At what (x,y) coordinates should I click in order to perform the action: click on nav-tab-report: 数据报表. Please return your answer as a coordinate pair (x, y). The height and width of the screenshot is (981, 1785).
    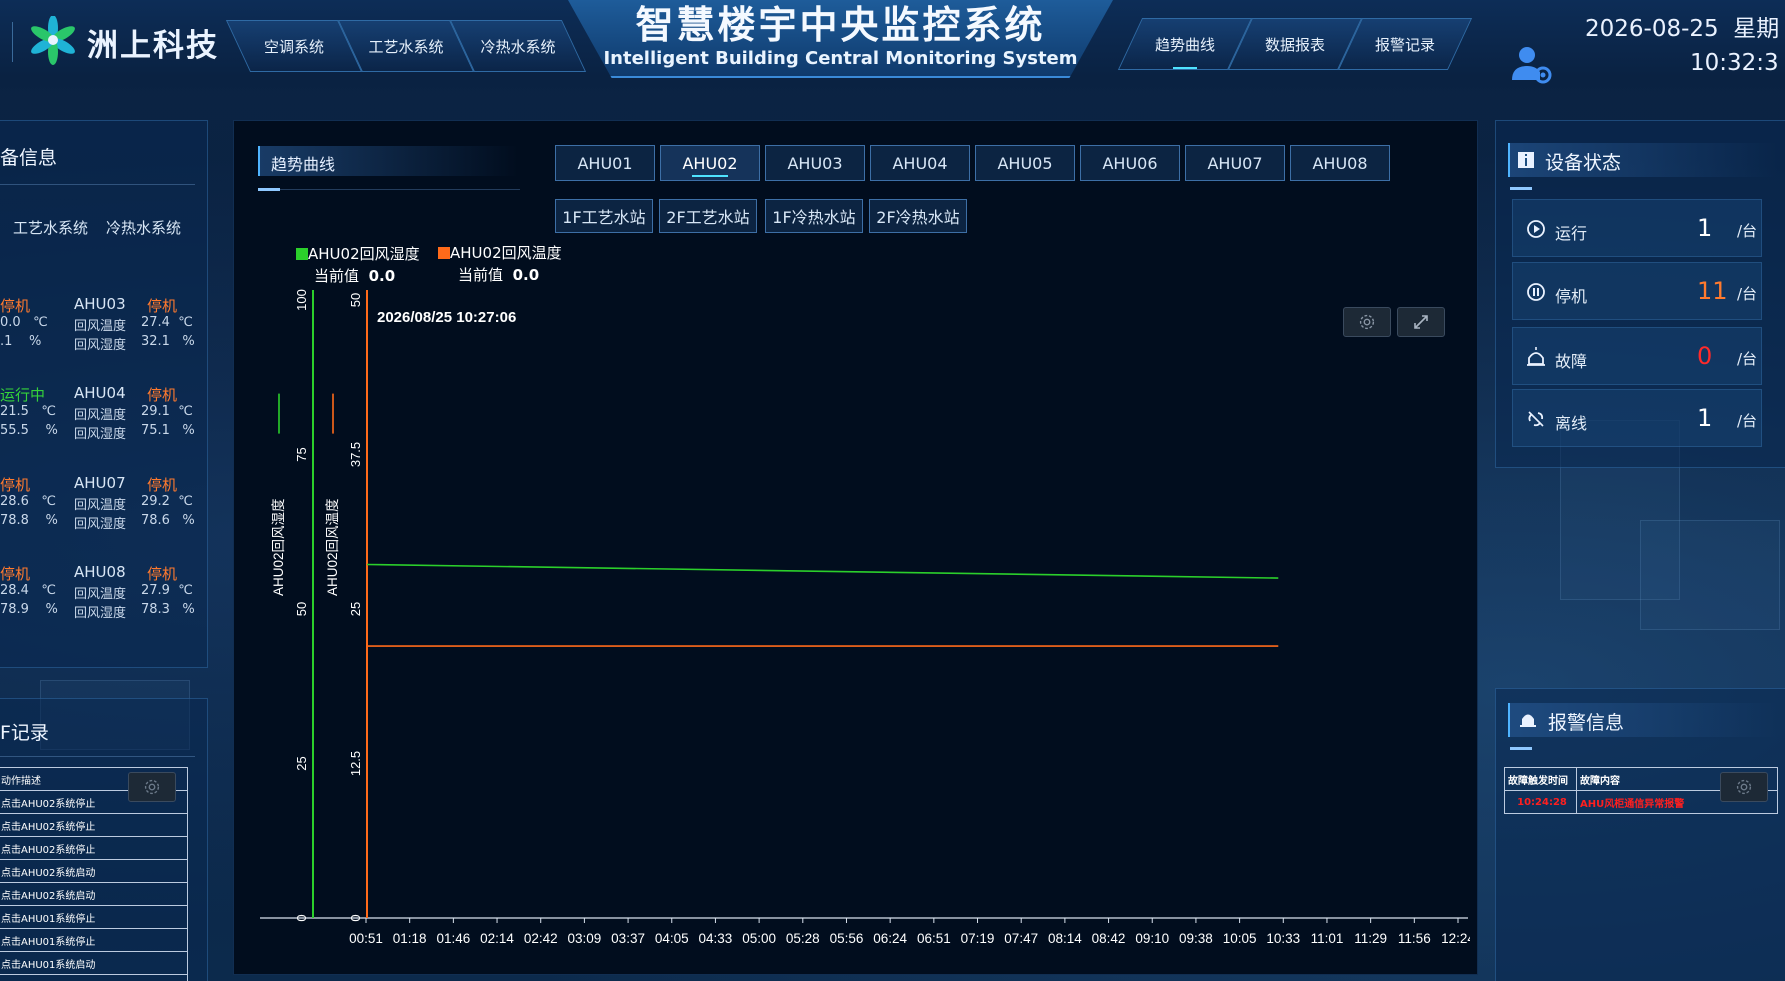
    Looking at the image, I should click on (1295, 44).